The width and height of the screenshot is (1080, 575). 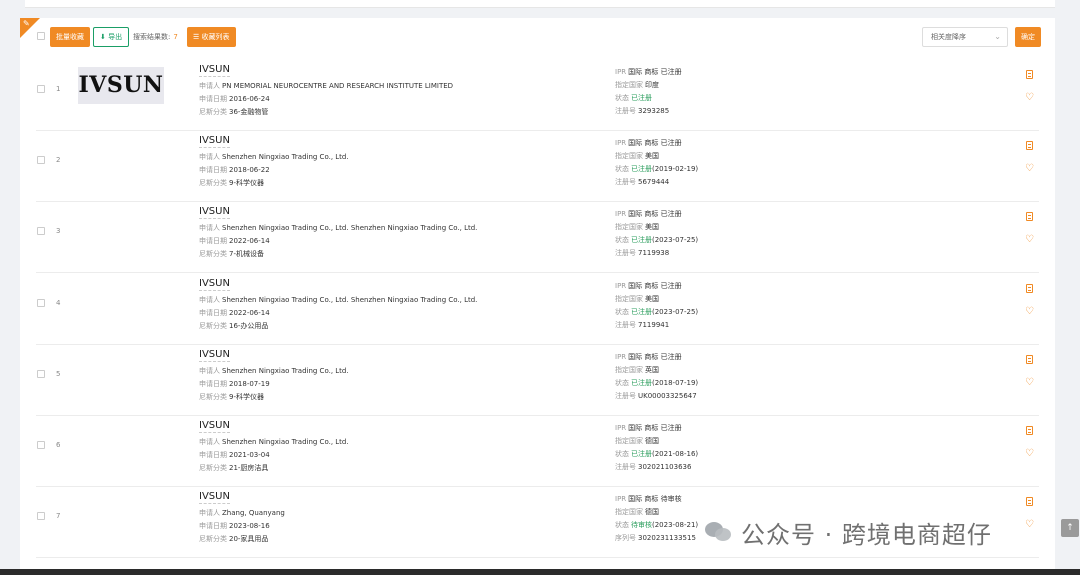 What do you see at coordinates (653, 467) in the screenshot?
I see `number-line: 注册号 302021103636` at bounding box center [653, 467].